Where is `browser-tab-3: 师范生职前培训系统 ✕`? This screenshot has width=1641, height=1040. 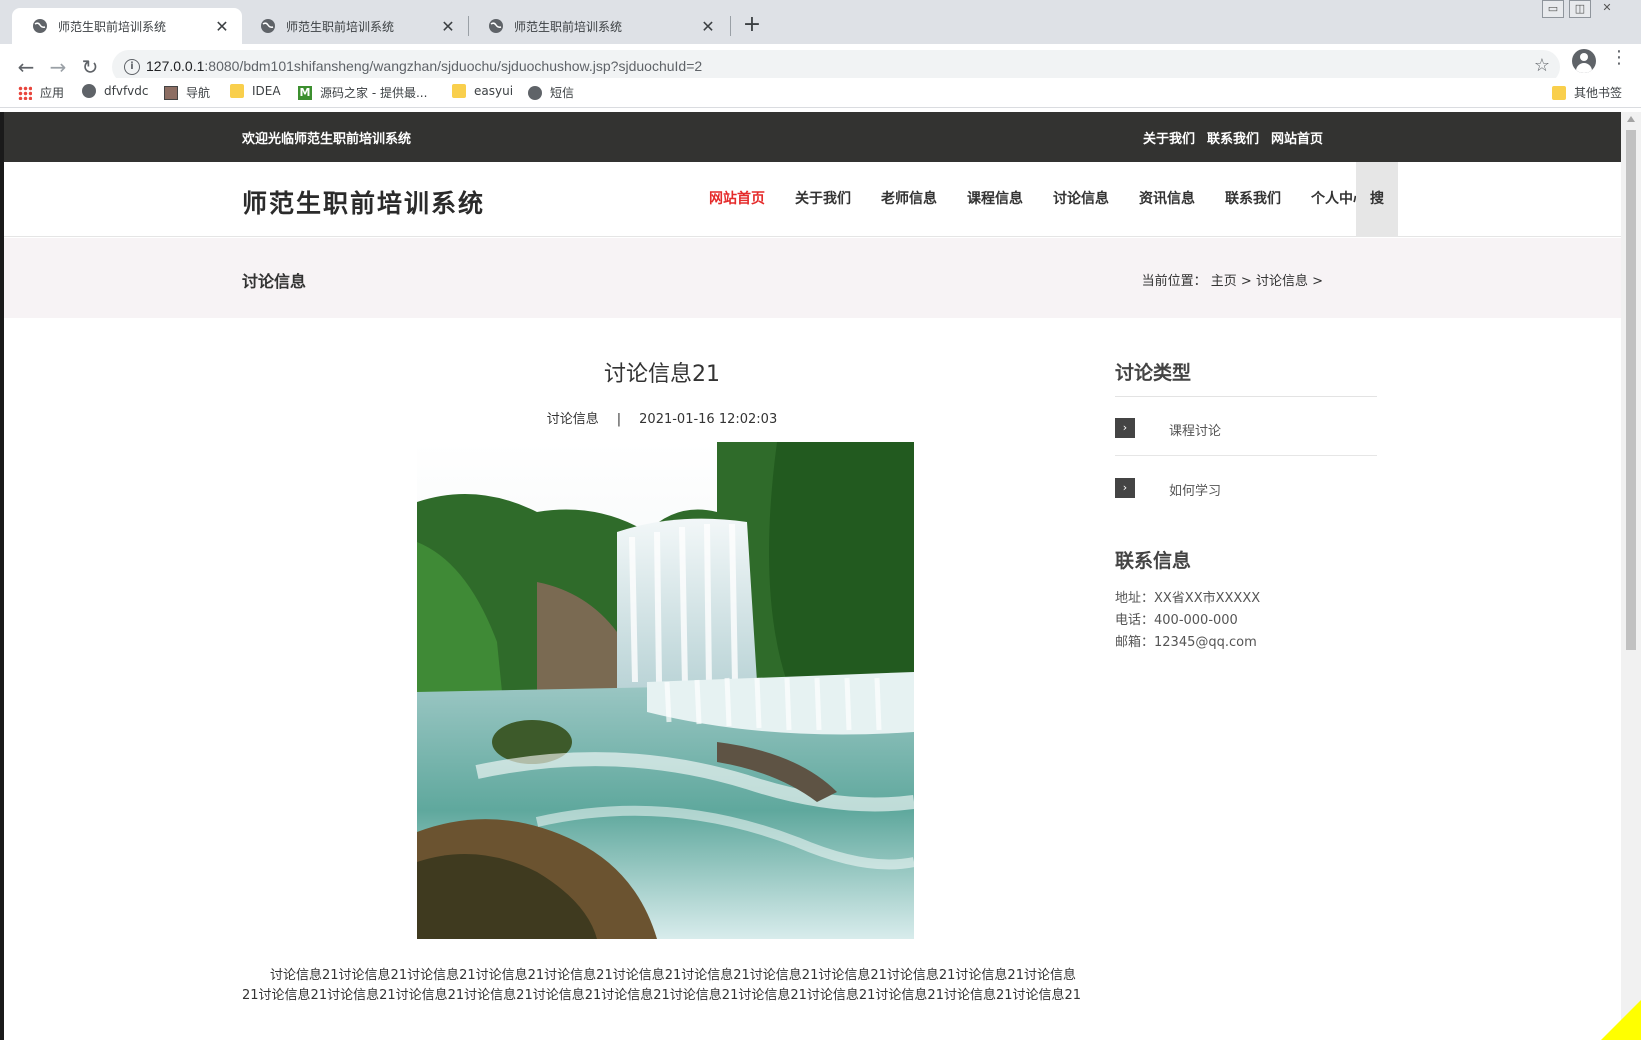
browser-tab-3: 师范生职前培训系统 ✕ is located at coordinates (598, 26).